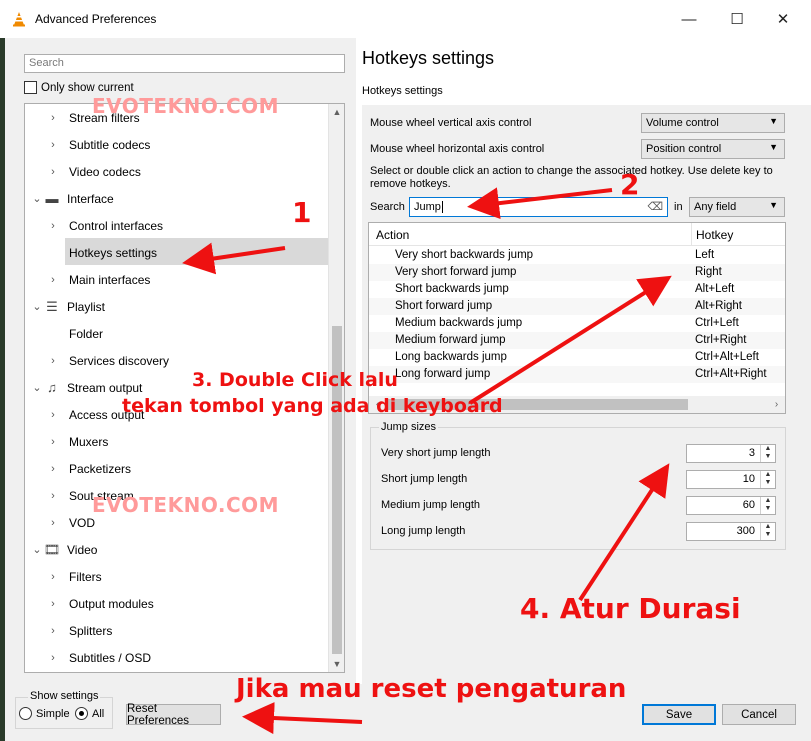 This screenshot has width=811, height=741. What do you see at coordinates (177, 117) in the screenshot?
I see `tree-item: › Stream filters` at bounding box center [177, 117].